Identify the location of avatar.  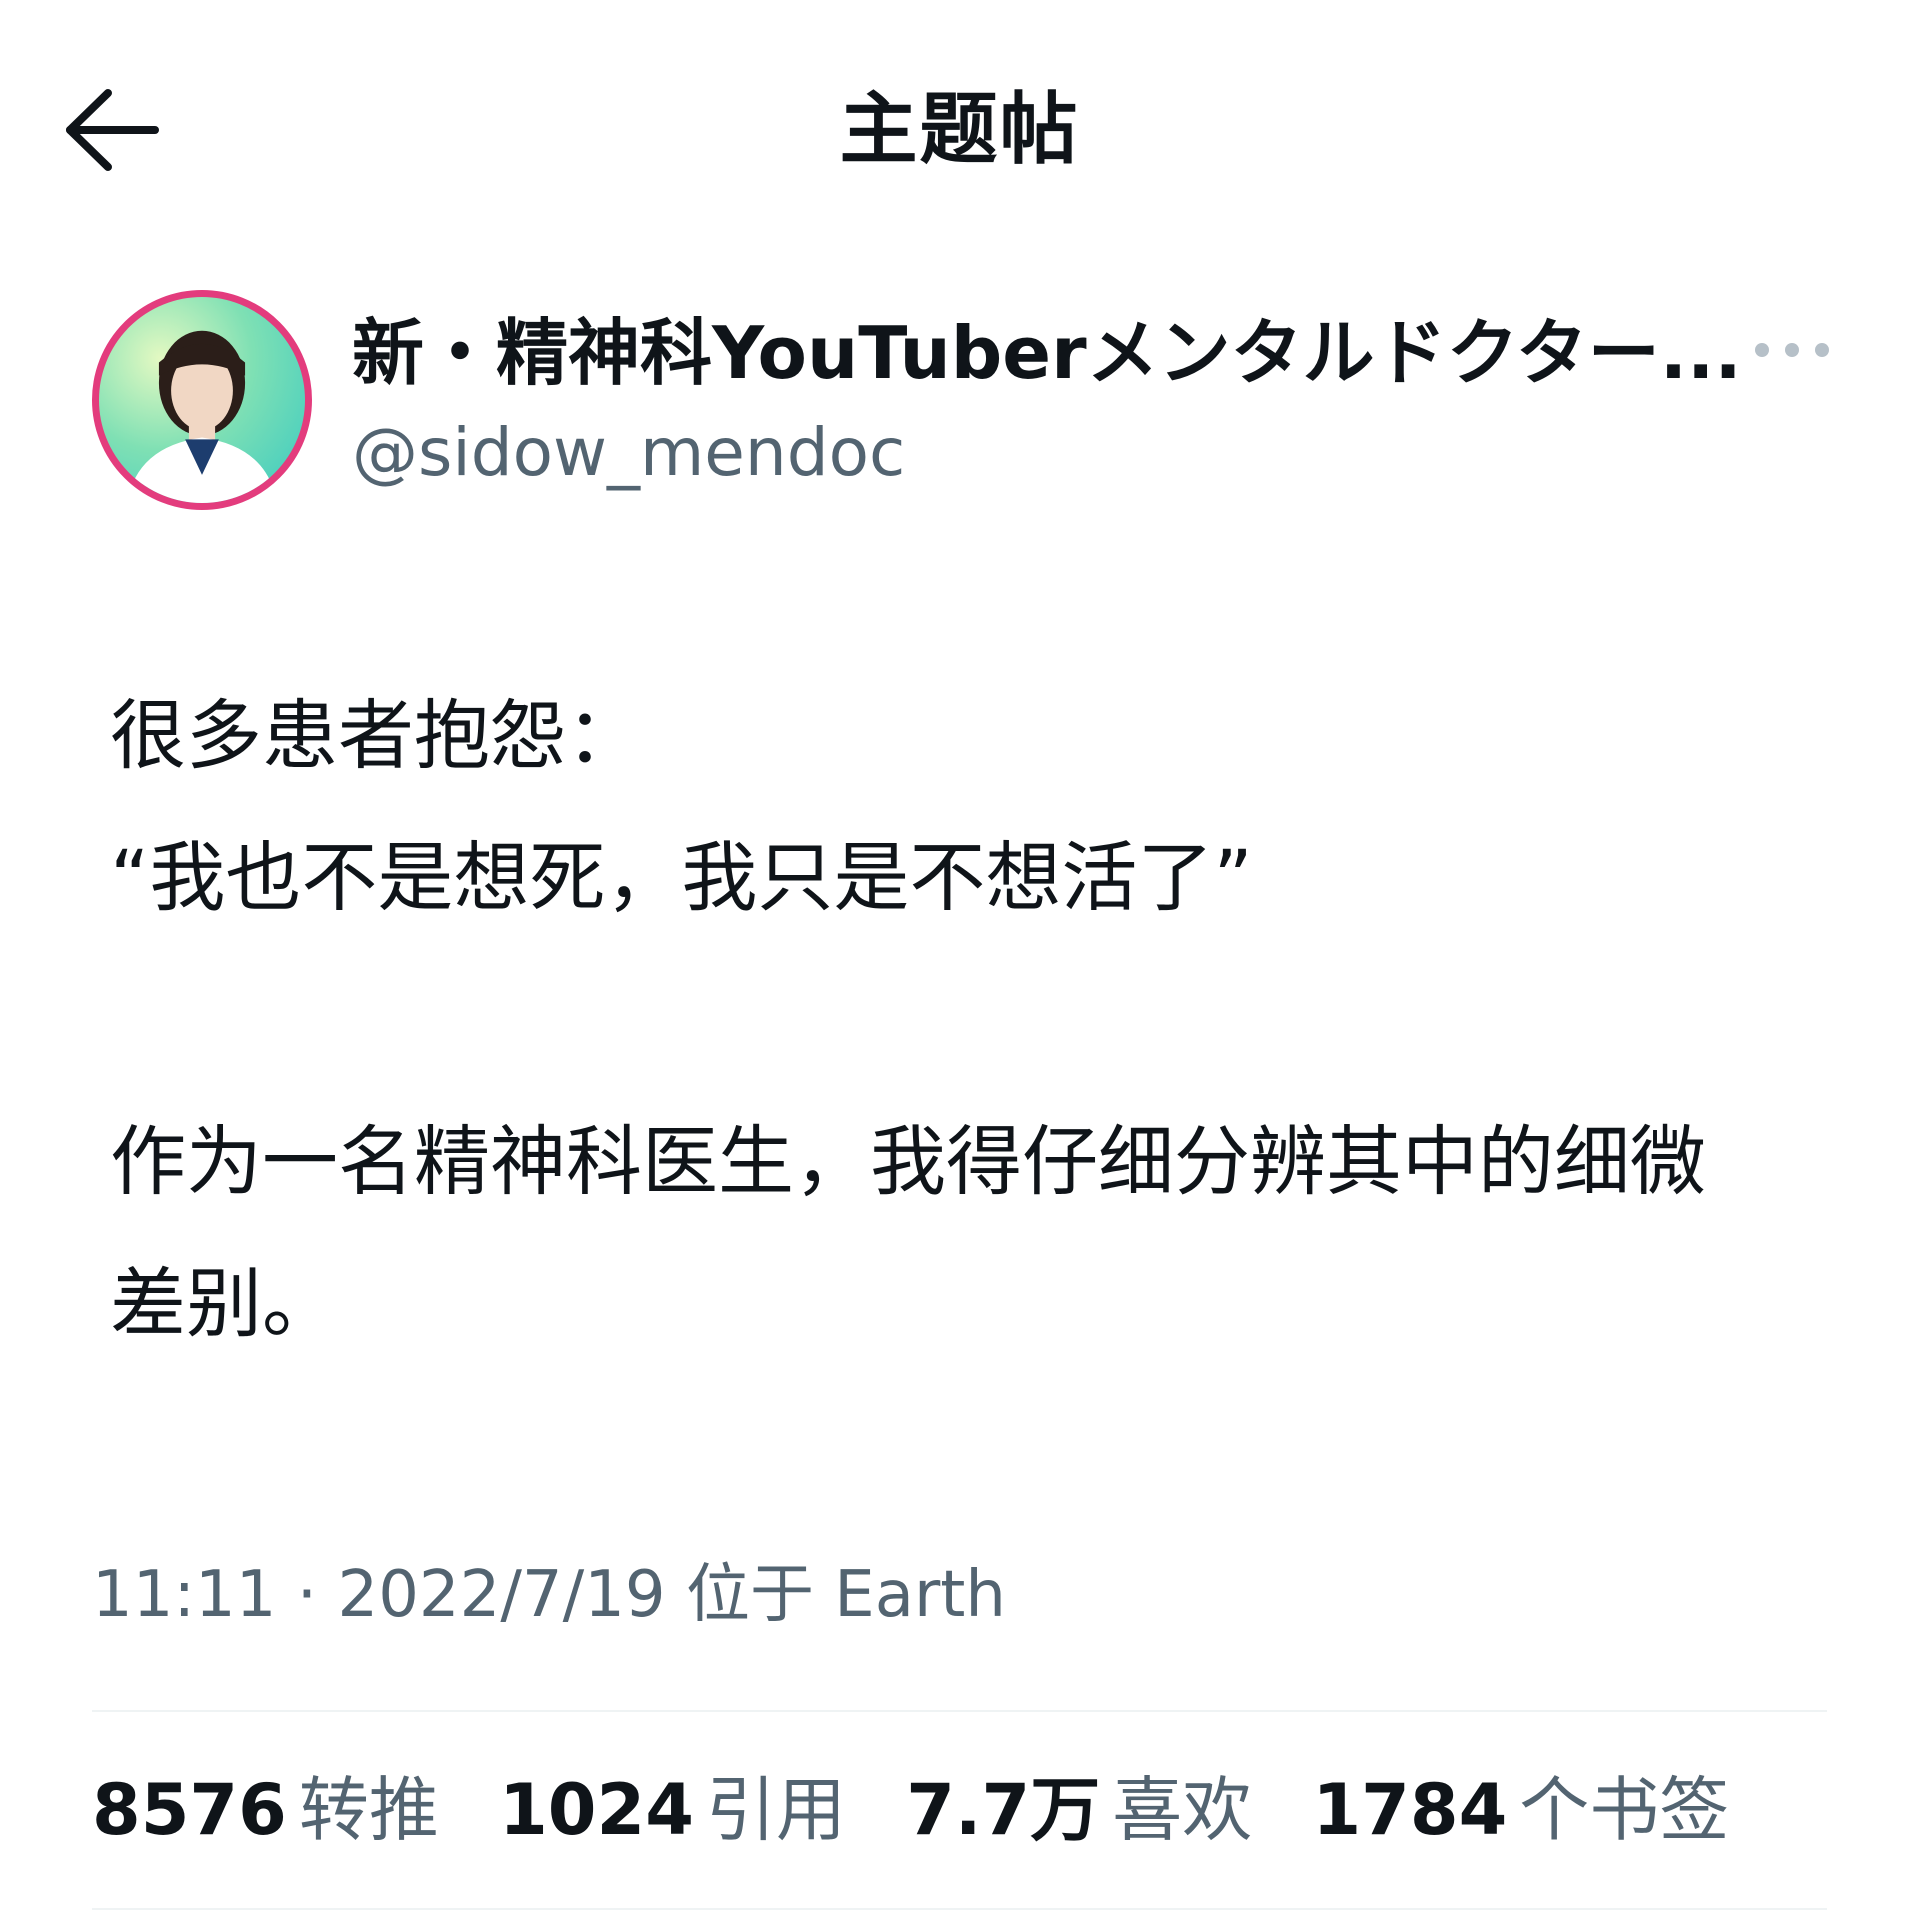
(202, 400).